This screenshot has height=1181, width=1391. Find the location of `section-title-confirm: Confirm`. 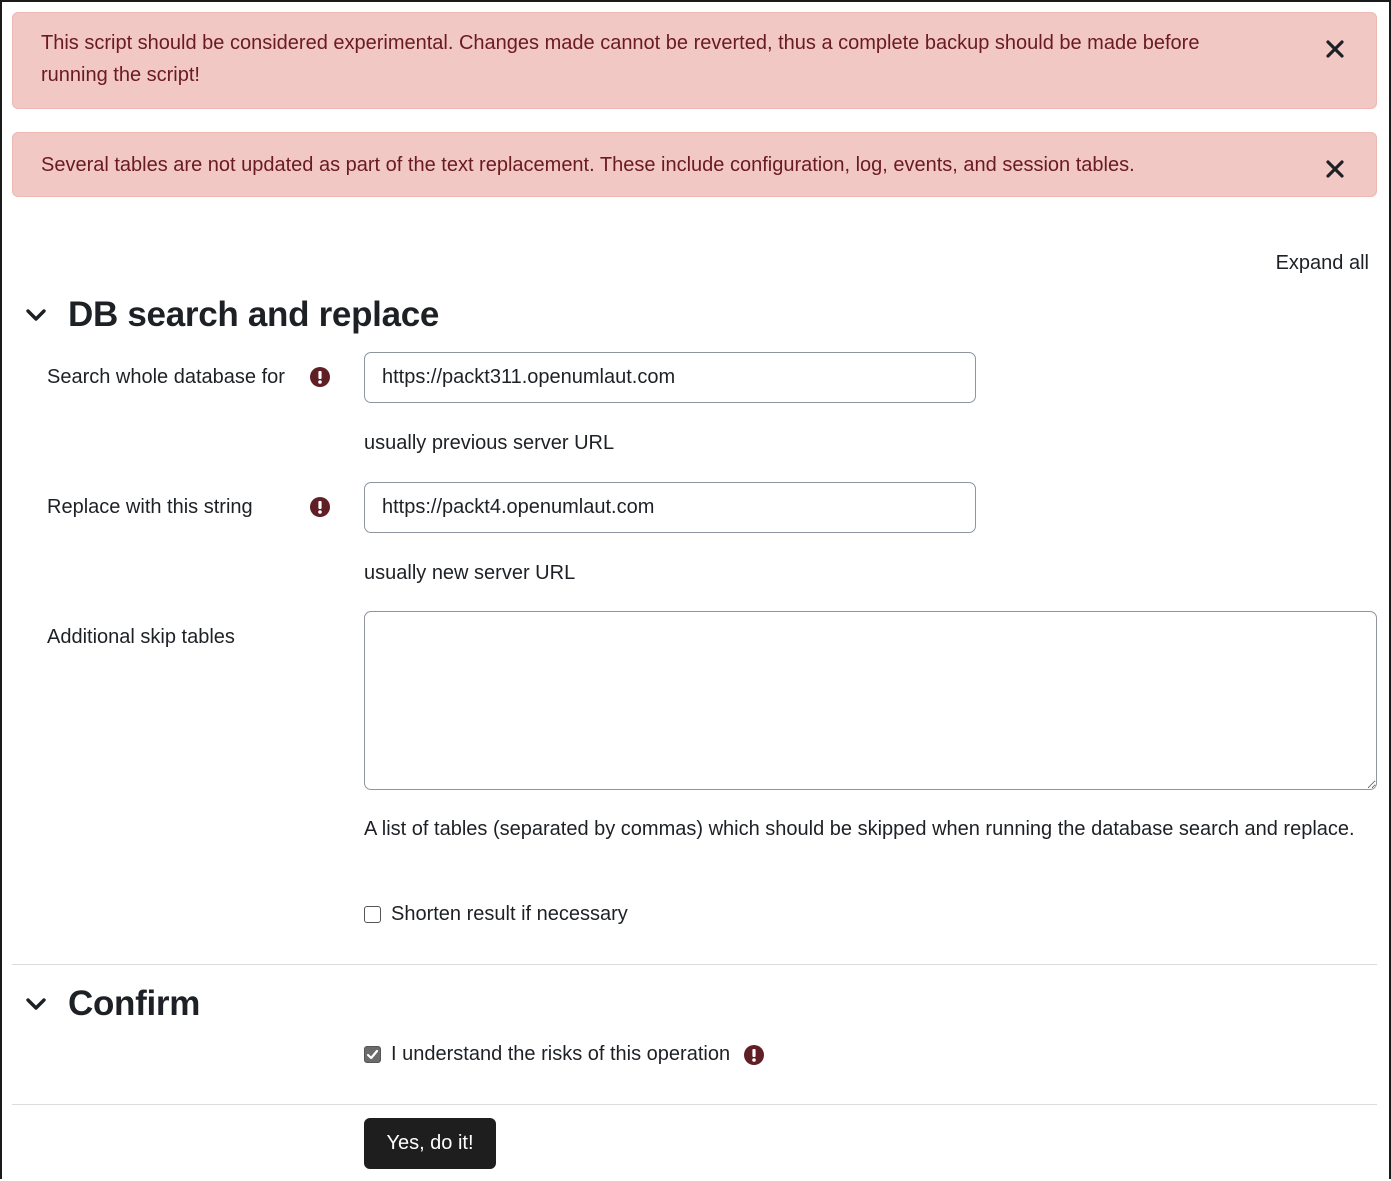

section-title-confirm: Confirm is located at coordinates (134, 1003).